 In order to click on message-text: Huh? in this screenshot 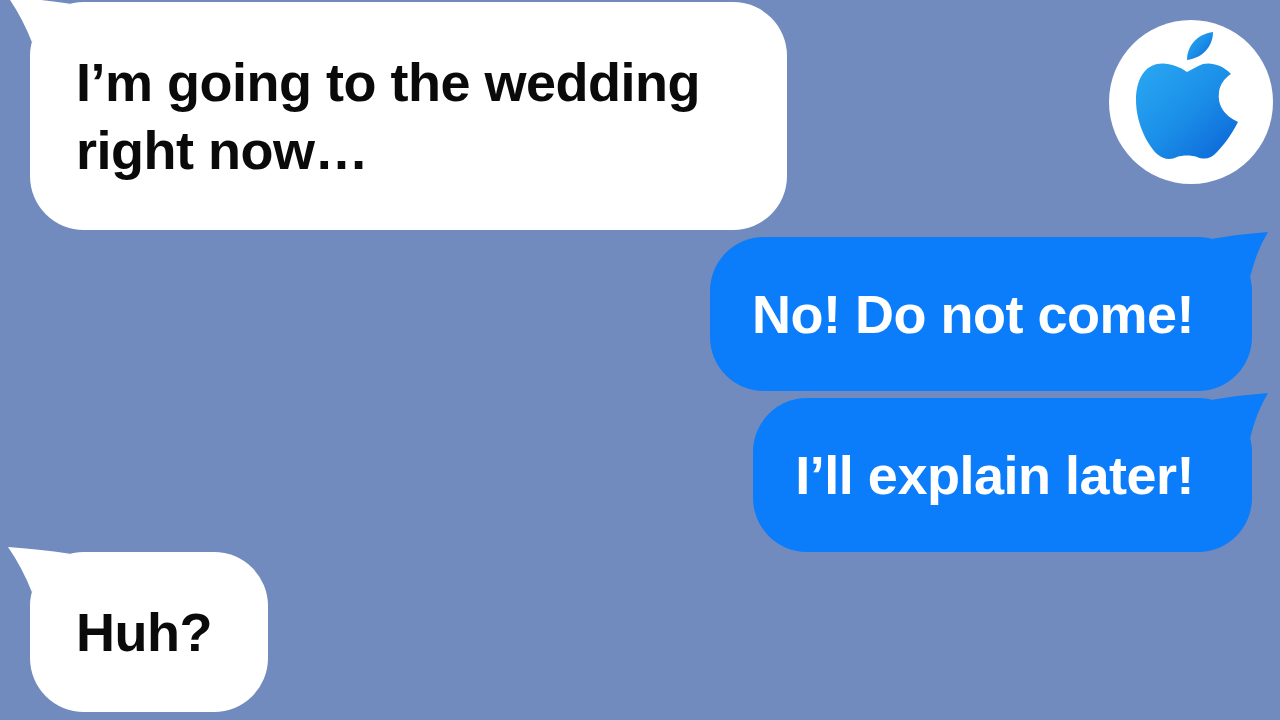, I will do `click(144, 632)`.